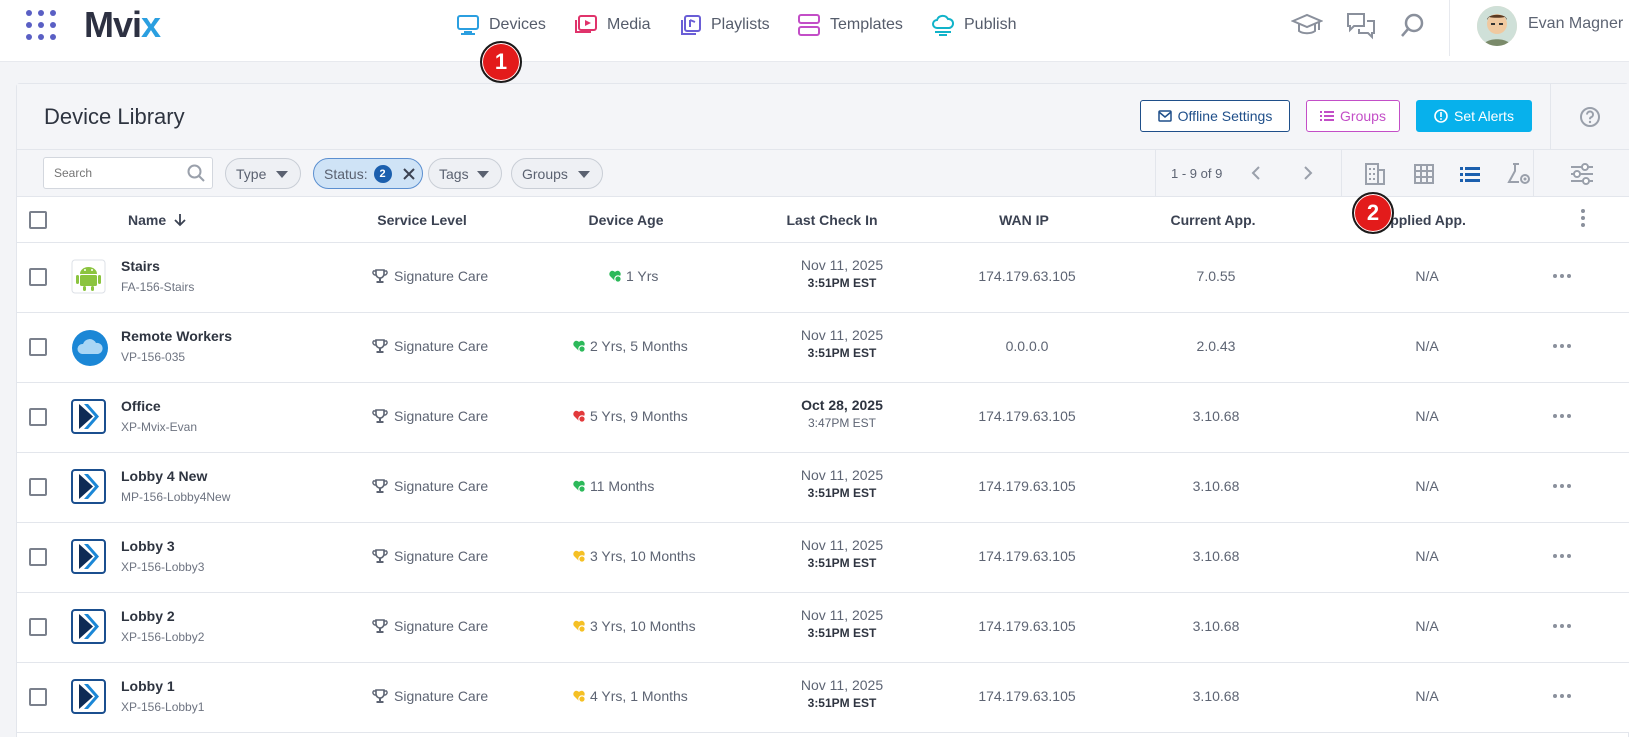 This screenshot has height=737, width=1629. I want to click on cloud-publish-icon, so click(943, 25).